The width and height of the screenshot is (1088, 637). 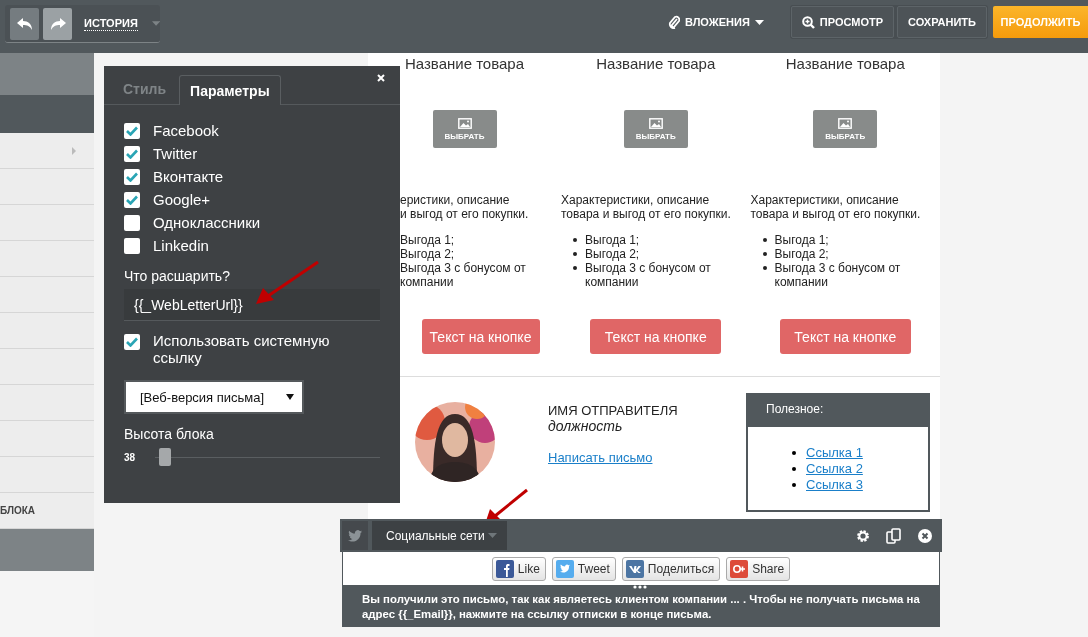 I want to click on product-description: еристики, описание и выгод от его покупки., so click(x=464, y=207).